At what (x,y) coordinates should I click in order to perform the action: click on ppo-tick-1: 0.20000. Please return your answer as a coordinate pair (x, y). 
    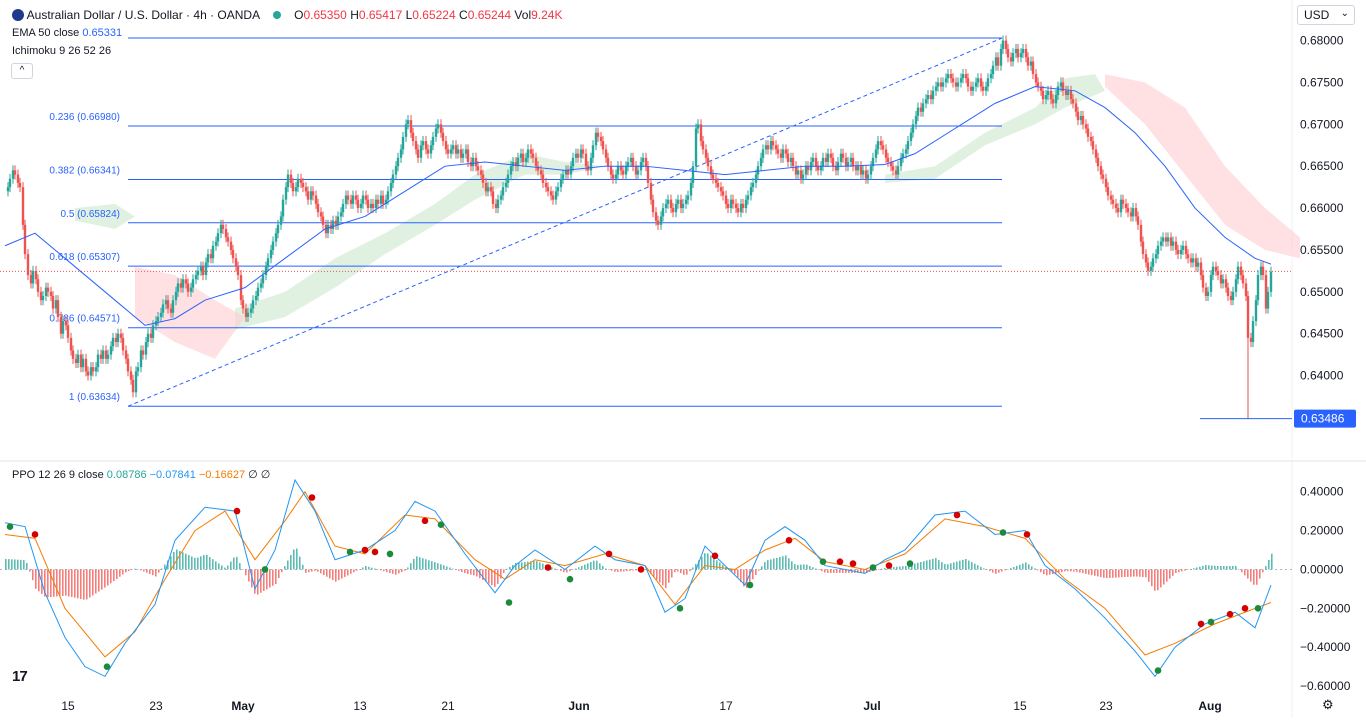
    Looking at the image, I should click on (1322, 531).